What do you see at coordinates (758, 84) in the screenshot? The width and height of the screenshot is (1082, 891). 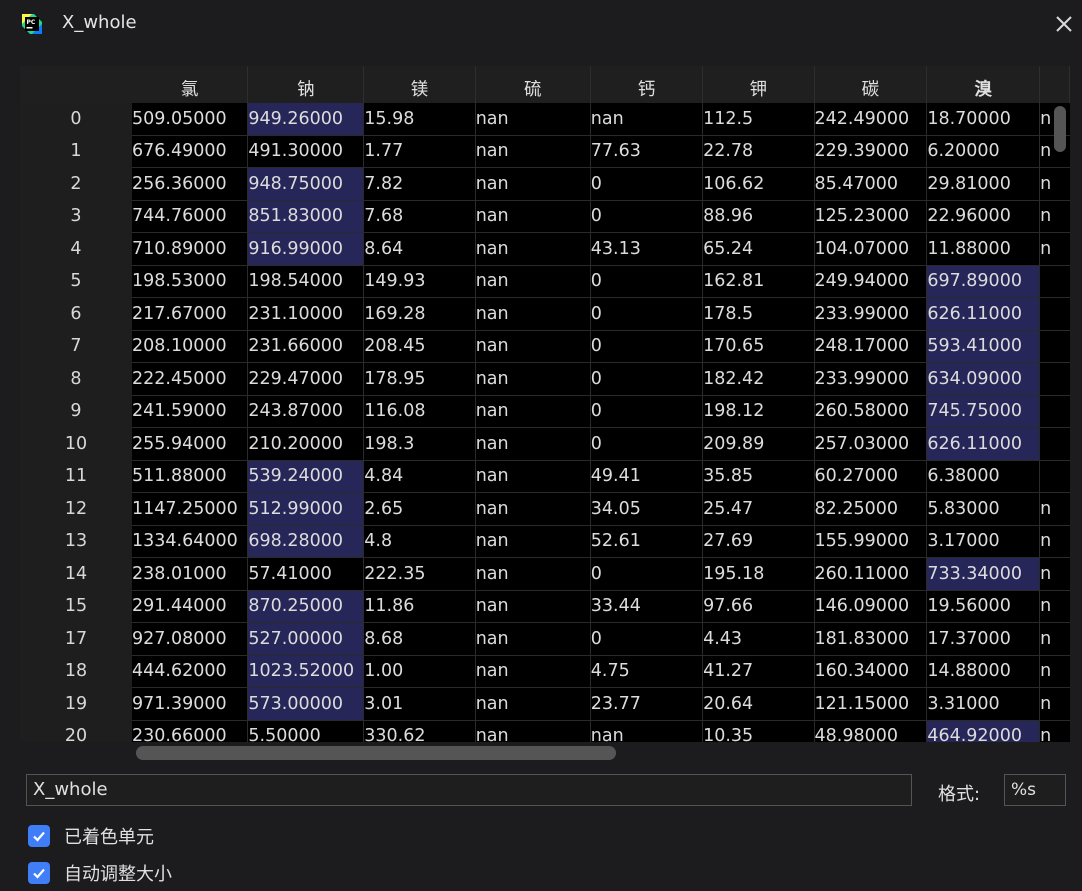 I see `column-header: 钾` at bounding box center [758, 84].